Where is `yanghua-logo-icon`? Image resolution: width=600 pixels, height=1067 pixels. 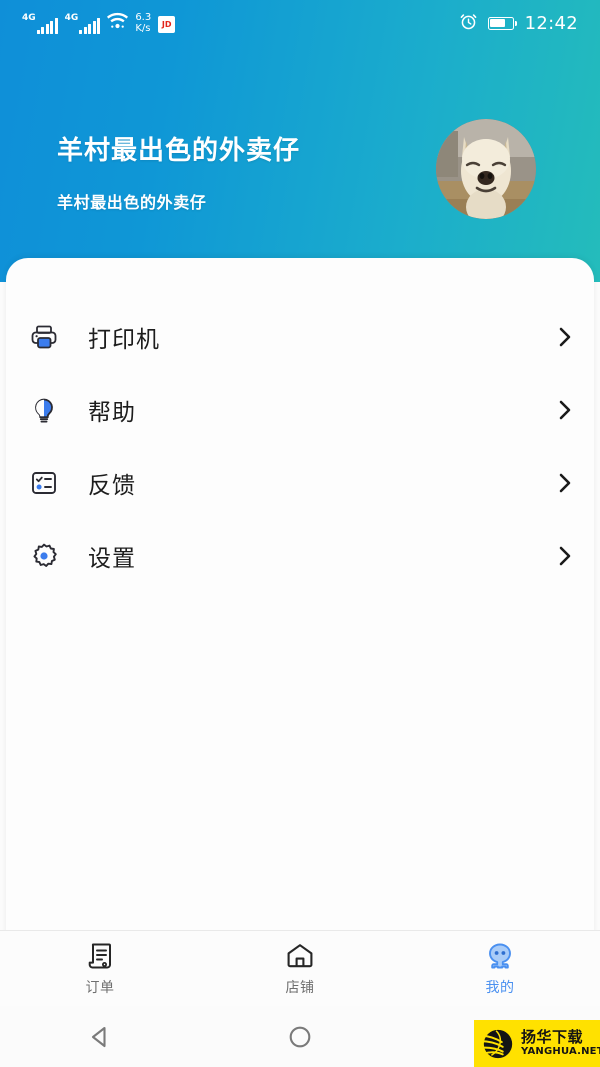 yanghua-logo-icon is located at coordinates (498, 1044).